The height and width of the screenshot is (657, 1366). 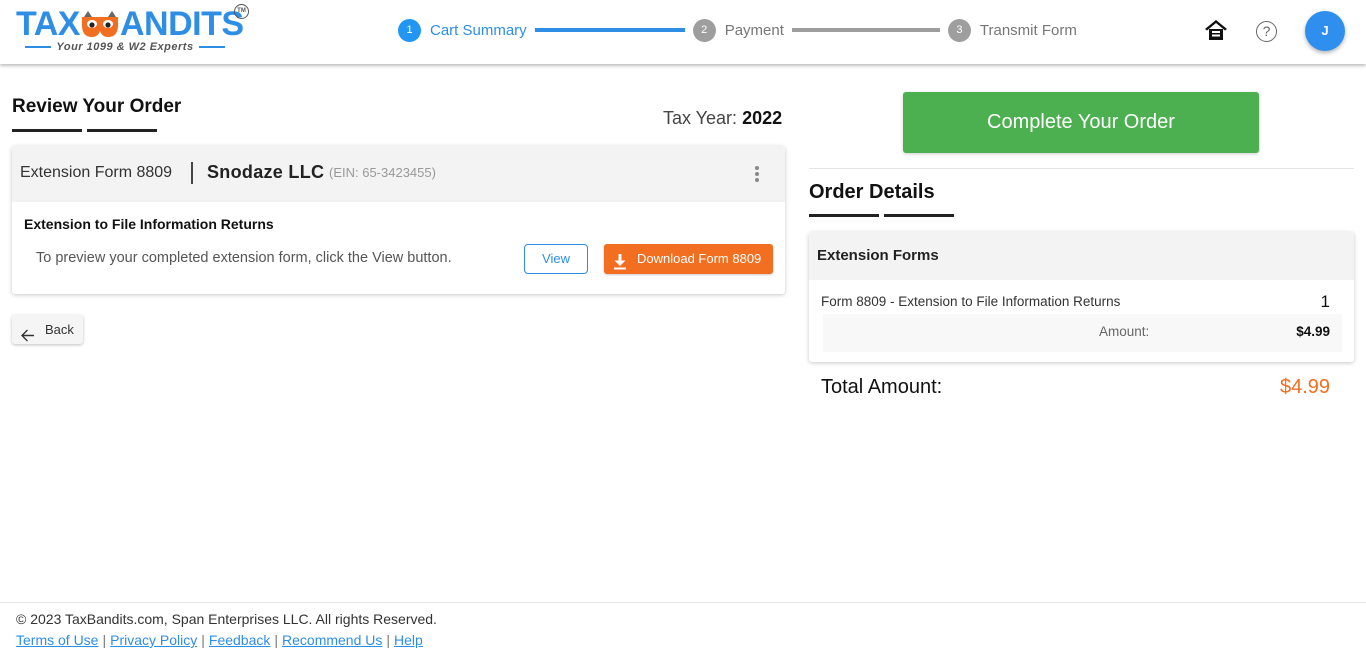 What do you see at coordinates (239, 640) in the screenshot?
I see `feedback-link: Feedback` at bounding box center [239, 640].